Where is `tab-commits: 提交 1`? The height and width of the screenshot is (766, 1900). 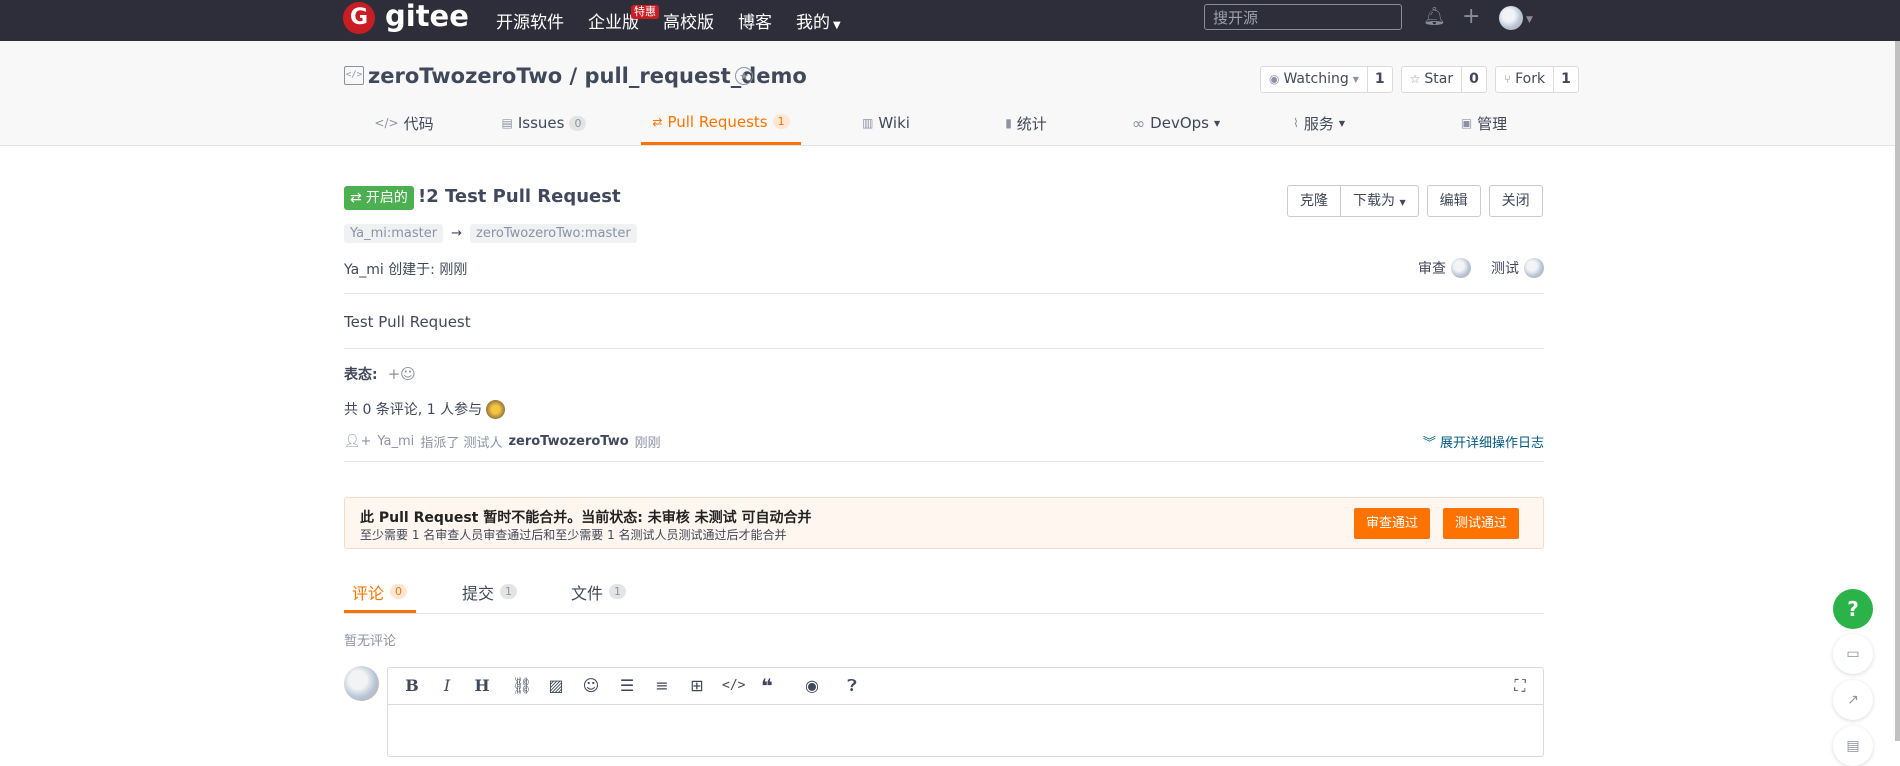
tab-commits: 提交 1 is located at coordinates (490, 593).